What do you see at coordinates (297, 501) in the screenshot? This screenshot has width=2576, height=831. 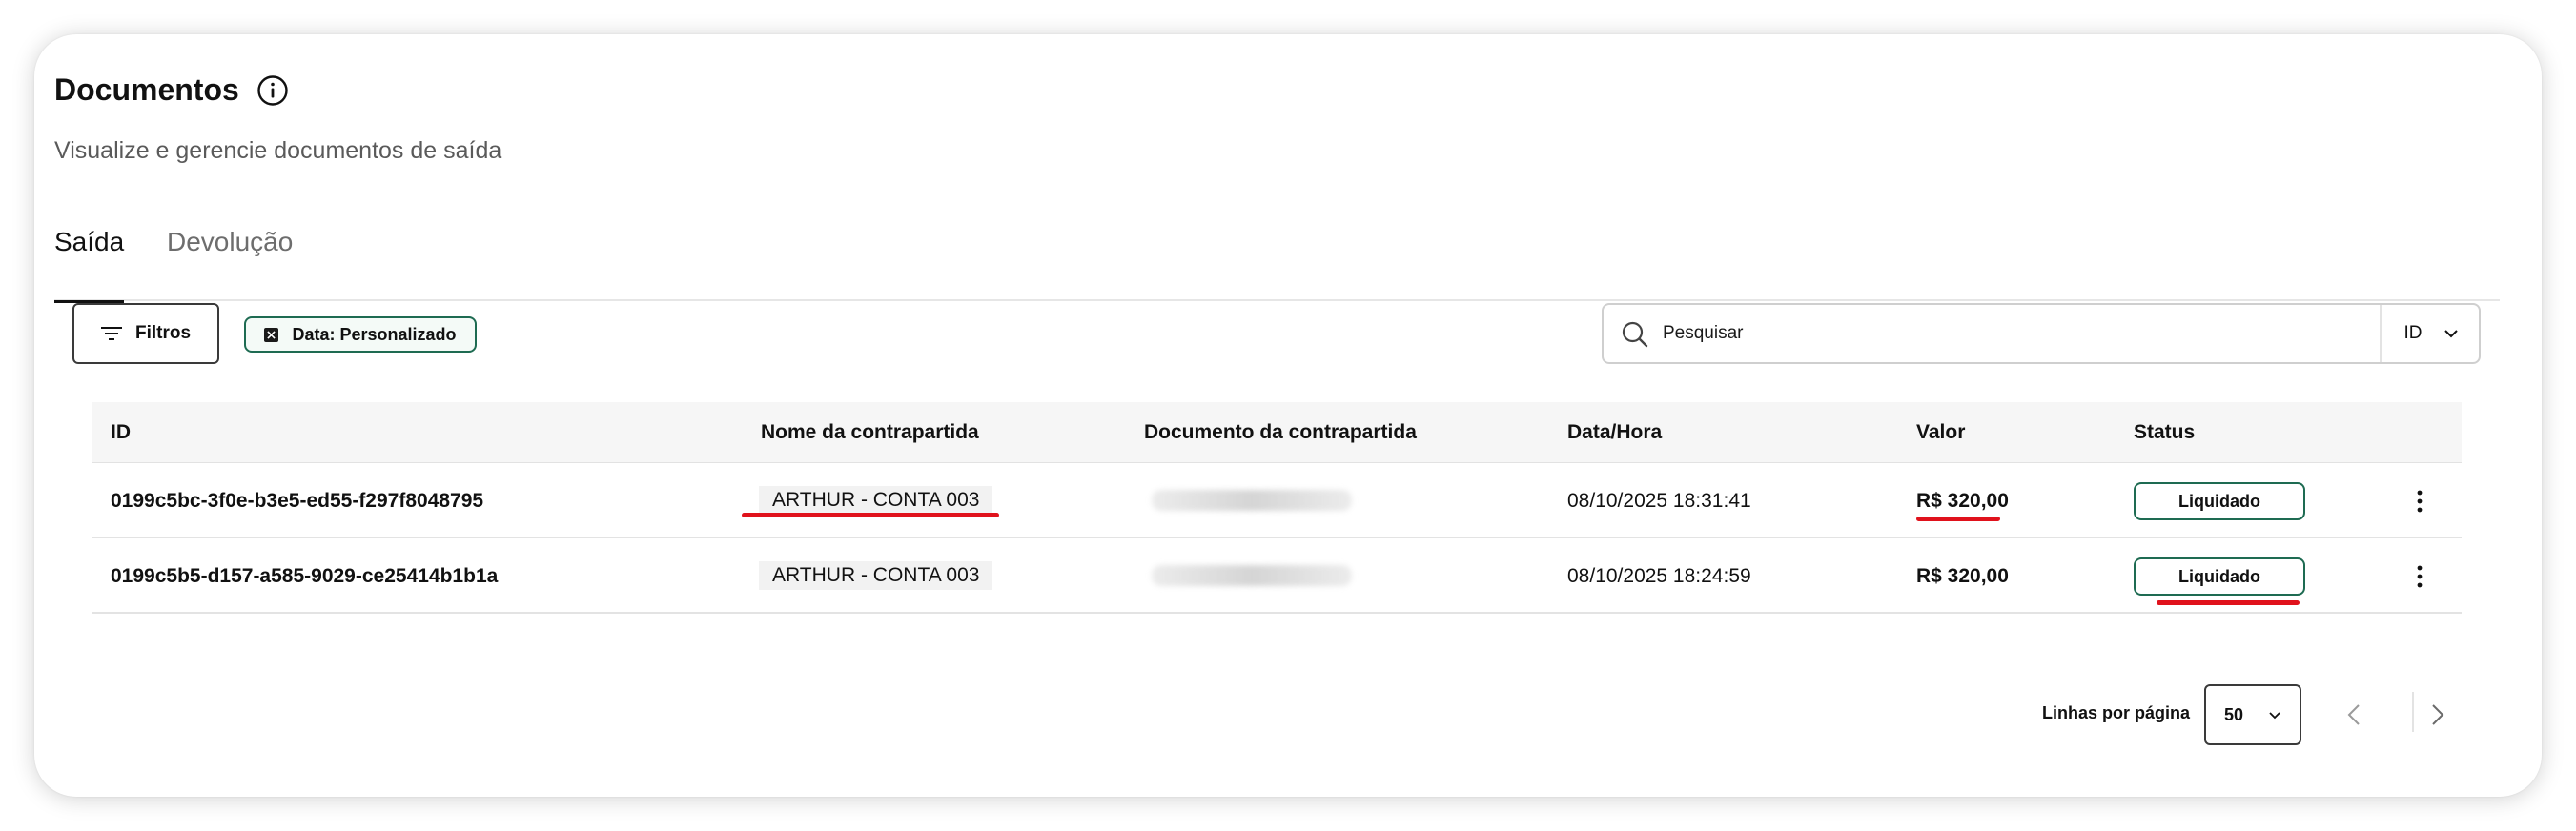 I see `row-id: 0199c5bc-3f0e-b3e5-ed55-f297f8048795` at bounding box center [297, 501].